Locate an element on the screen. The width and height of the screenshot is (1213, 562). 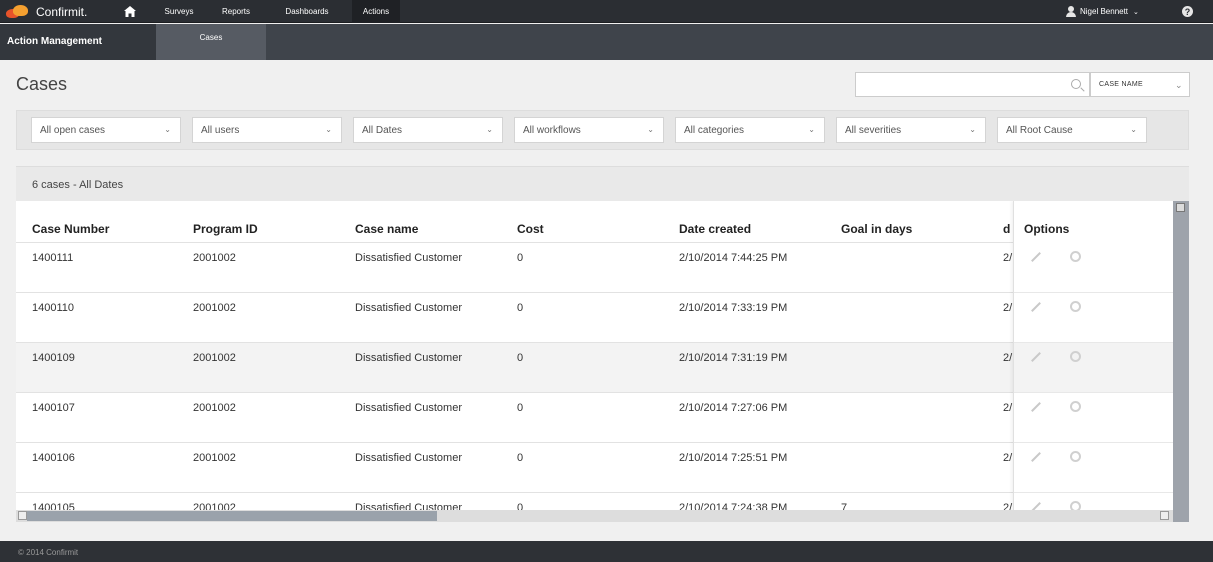
cell-case-number: 1400110 is located at coordinates (53, 308).